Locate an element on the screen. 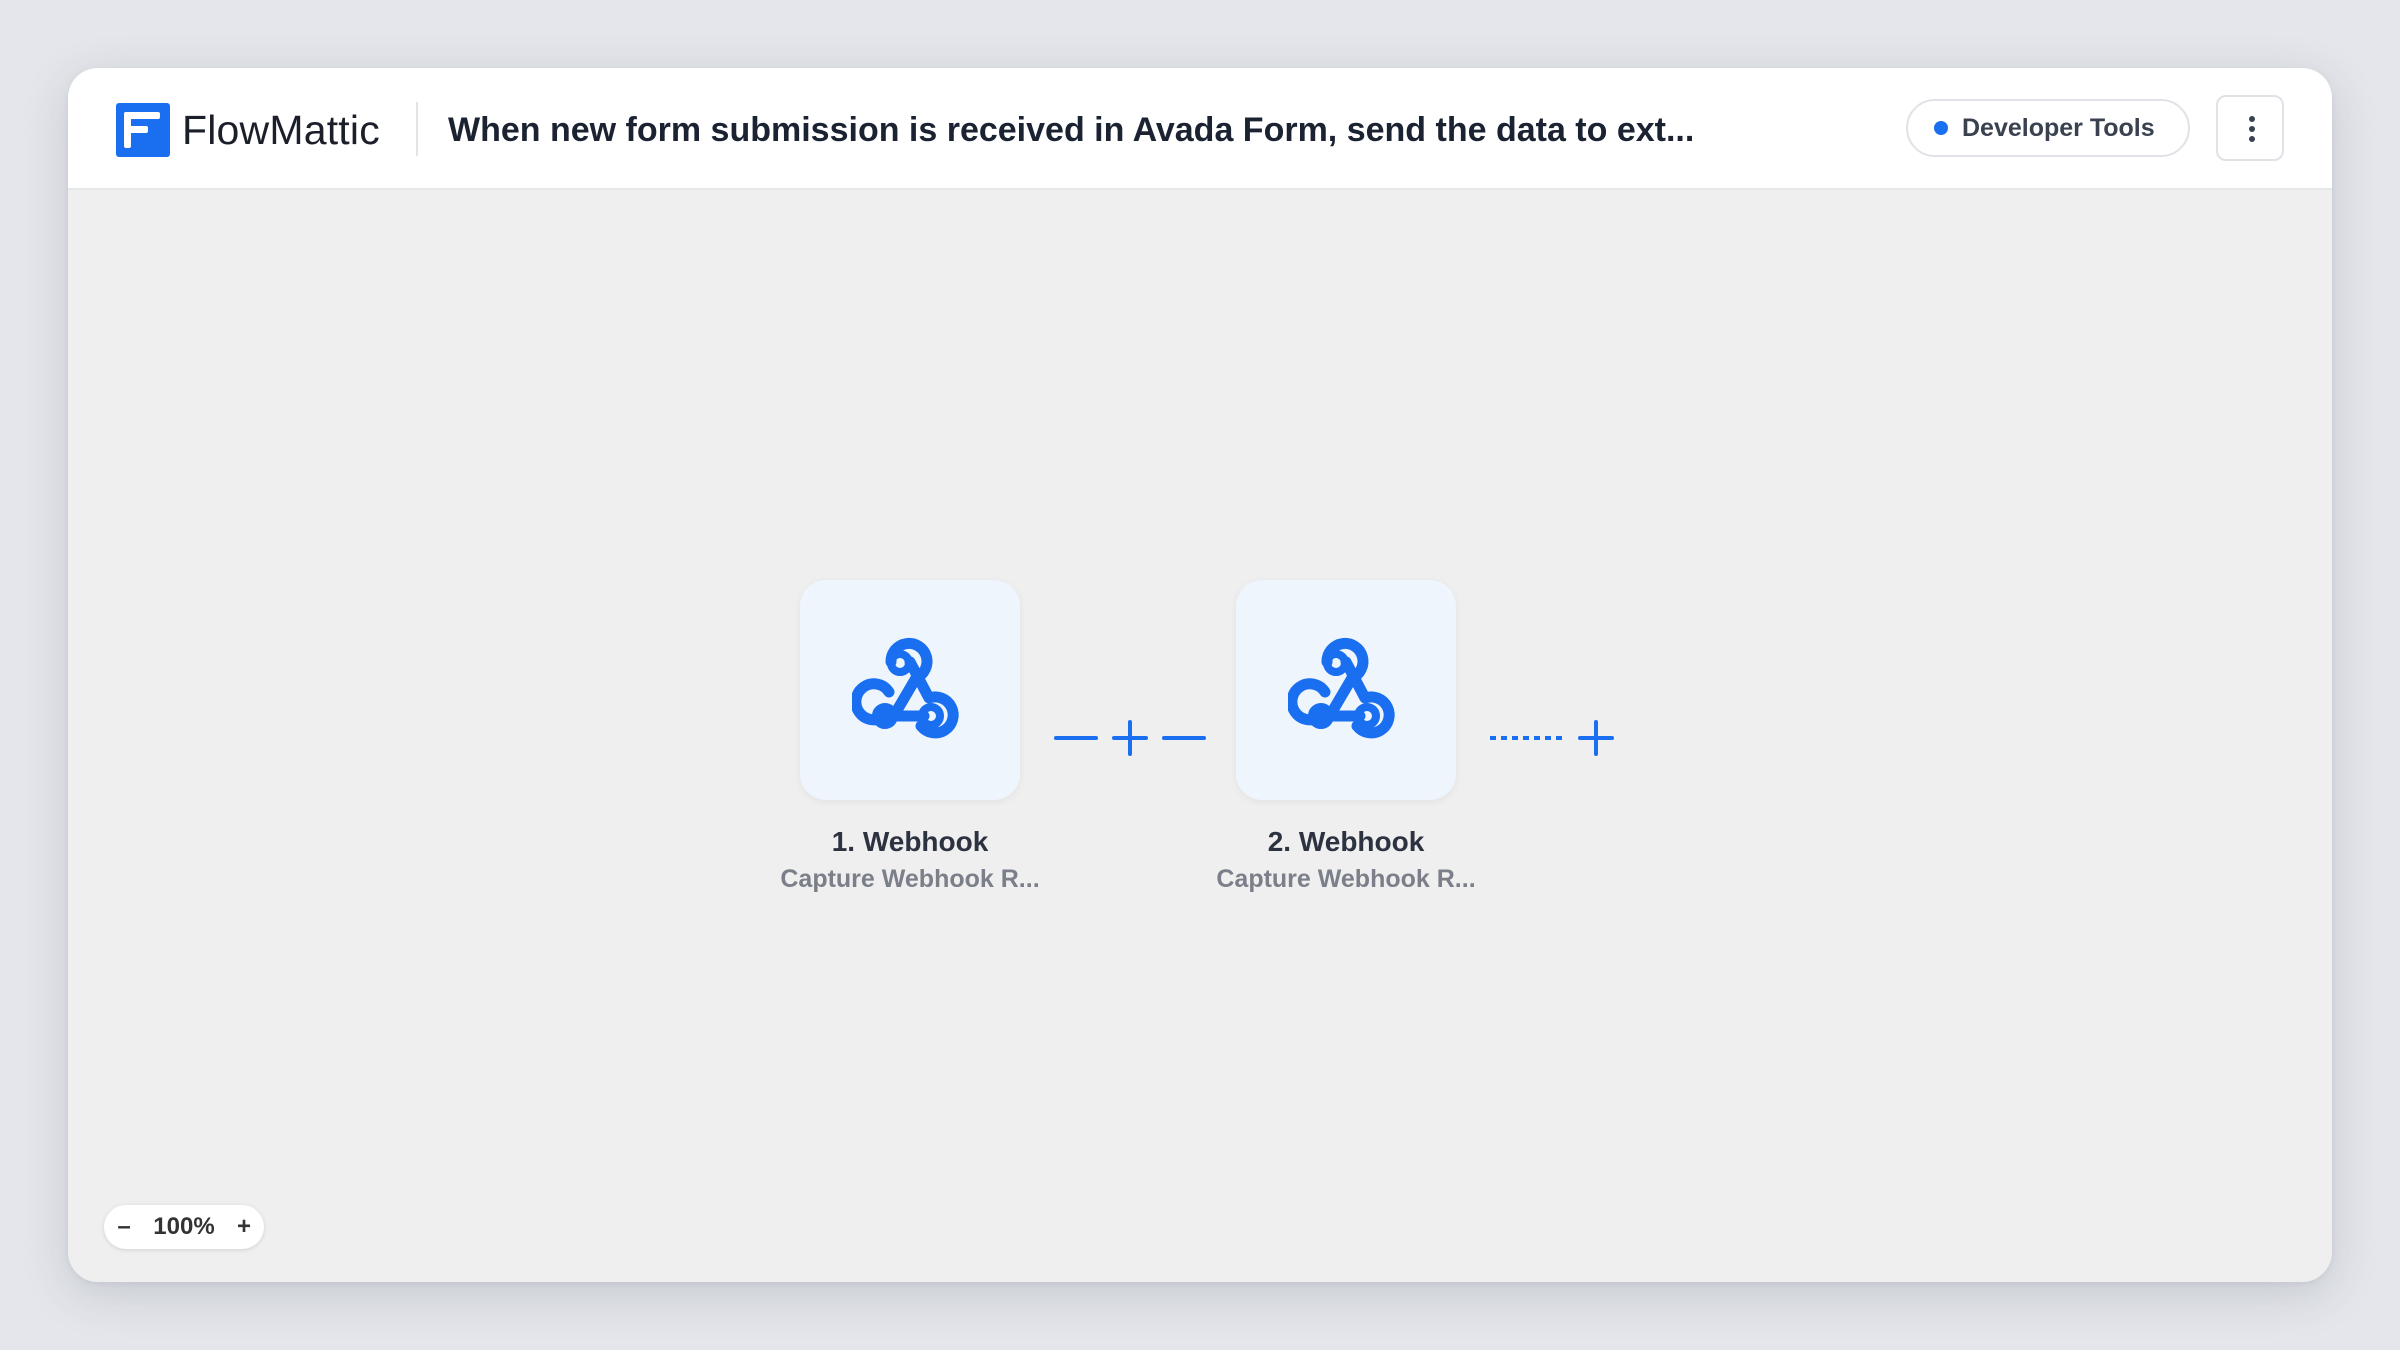  zoom-level: 100% is located at coordinates (184, 1226).